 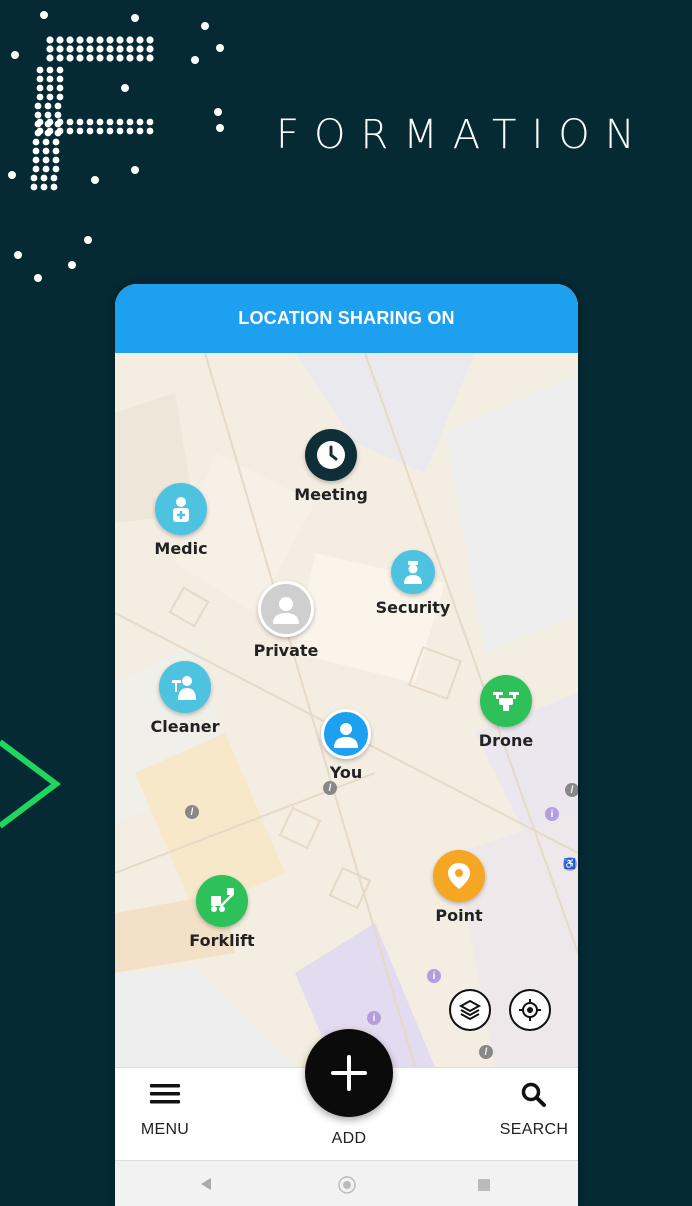 What do you see at coordinates (181, 548) in the screenshot?
I see `pin-label: Medic` at bounding box center [181, 548].